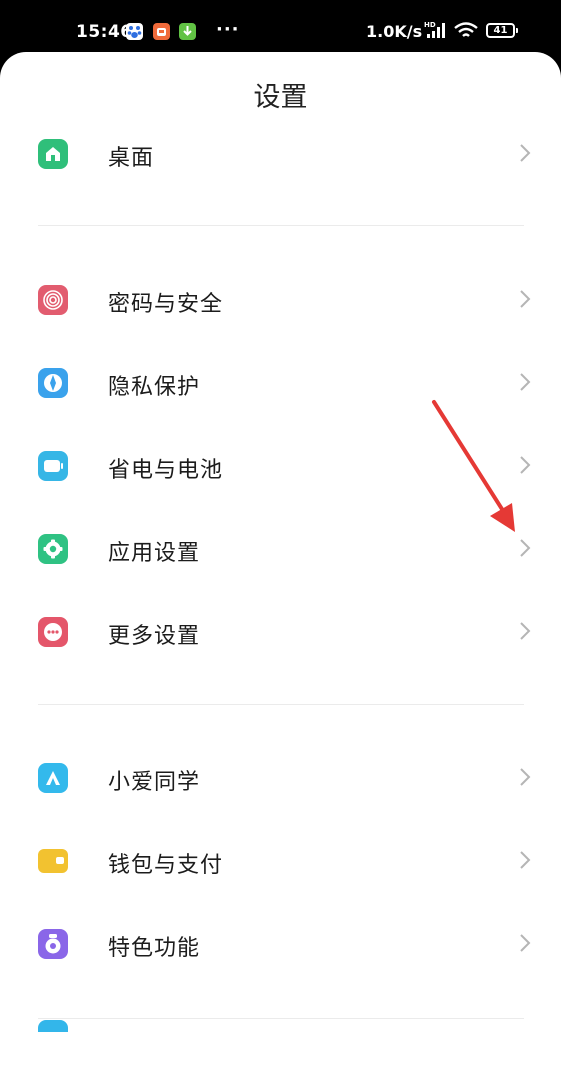  Describe the element at coordinates (53, 549) in the screenshot. I see `gear-icon` at that location.